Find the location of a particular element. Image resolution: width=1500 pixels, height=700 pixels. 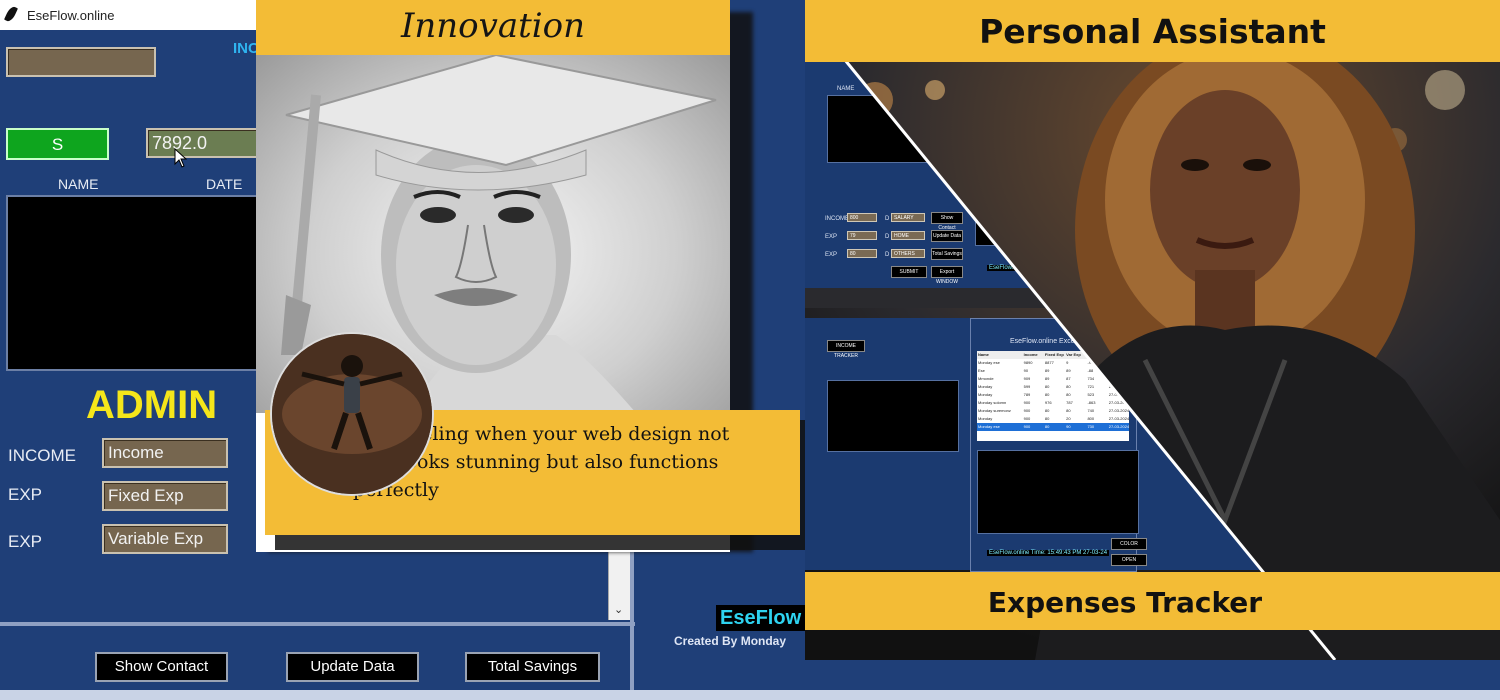

s-button: S is located at coordinates (57, 144).